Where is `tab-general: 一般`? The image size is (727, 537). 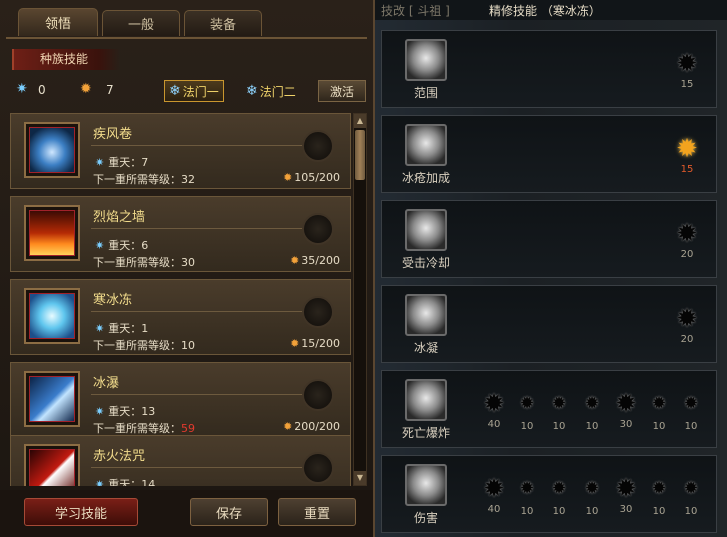
tab-general: 一般 is located at coordinates (141, 23).